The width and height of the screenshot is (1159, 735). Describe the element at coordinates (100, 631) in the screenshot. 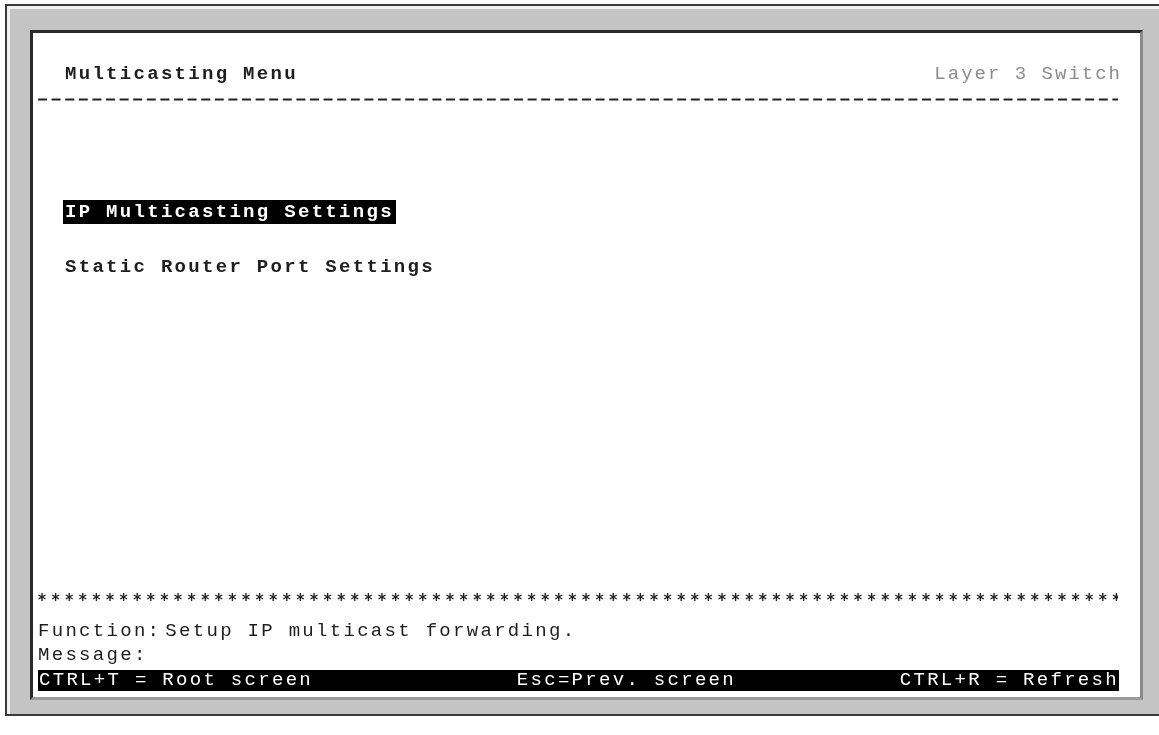

I see `function-label: Function:` at that location.